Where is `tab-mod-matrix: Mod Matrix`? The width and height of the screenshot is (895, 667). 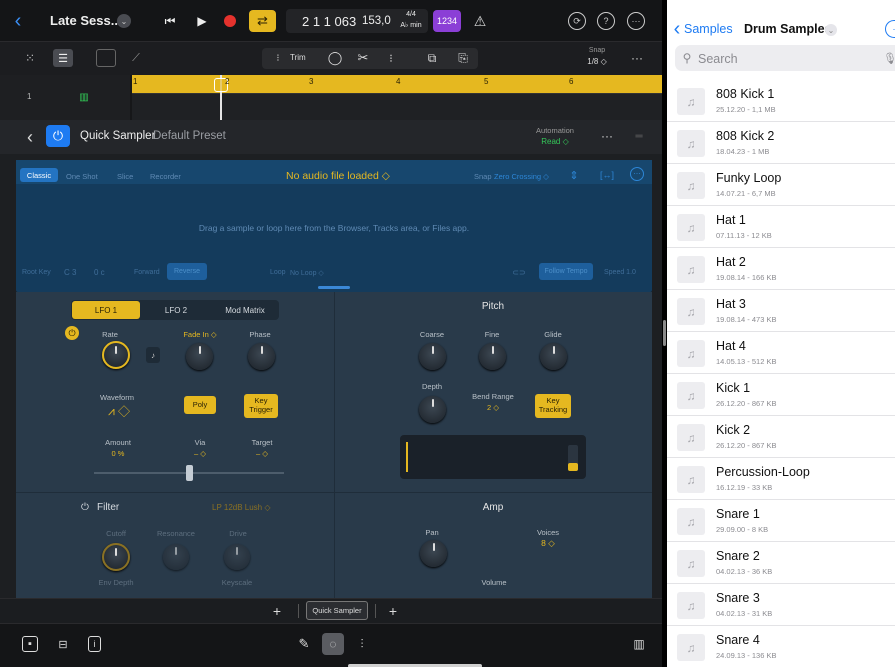
tab-mod-matrix: Mod Matrix is located at coordinates (245, 310).